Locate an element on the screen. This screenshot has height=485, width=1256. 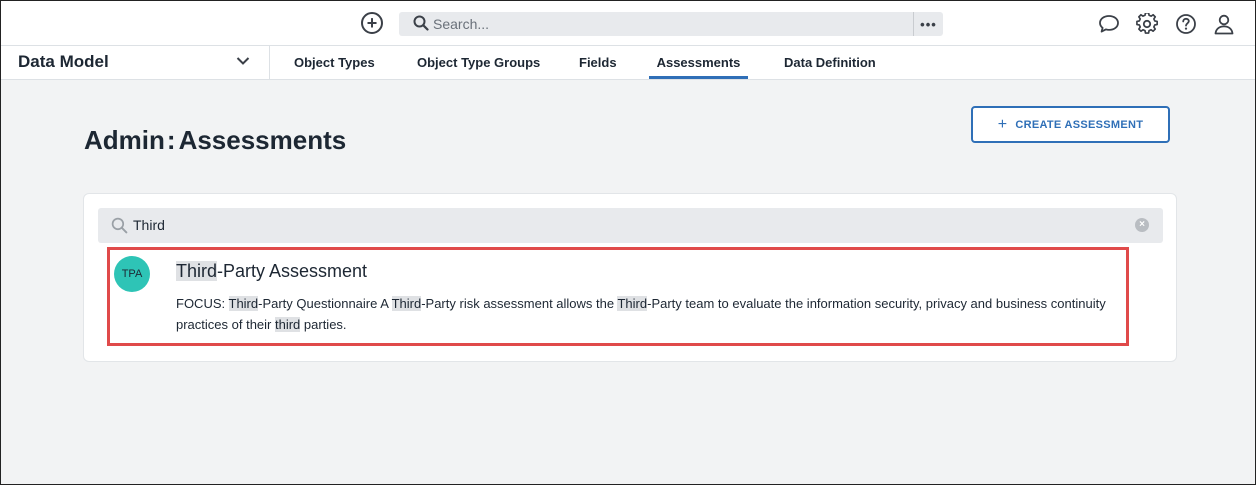
search-options-button: ••• is located at coordinates (928, 24).